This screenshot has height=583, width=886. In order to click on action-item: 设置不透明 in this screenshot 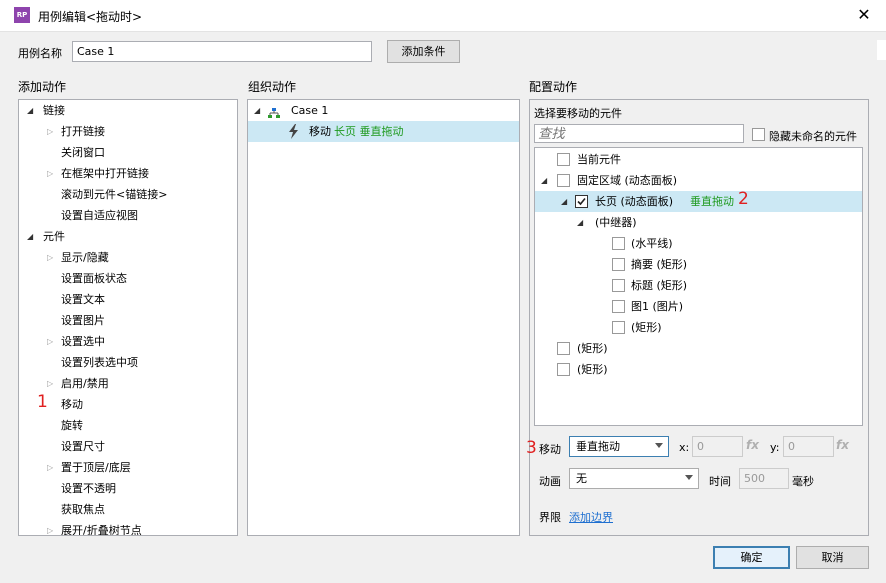, I will do `click(119, 488)`.